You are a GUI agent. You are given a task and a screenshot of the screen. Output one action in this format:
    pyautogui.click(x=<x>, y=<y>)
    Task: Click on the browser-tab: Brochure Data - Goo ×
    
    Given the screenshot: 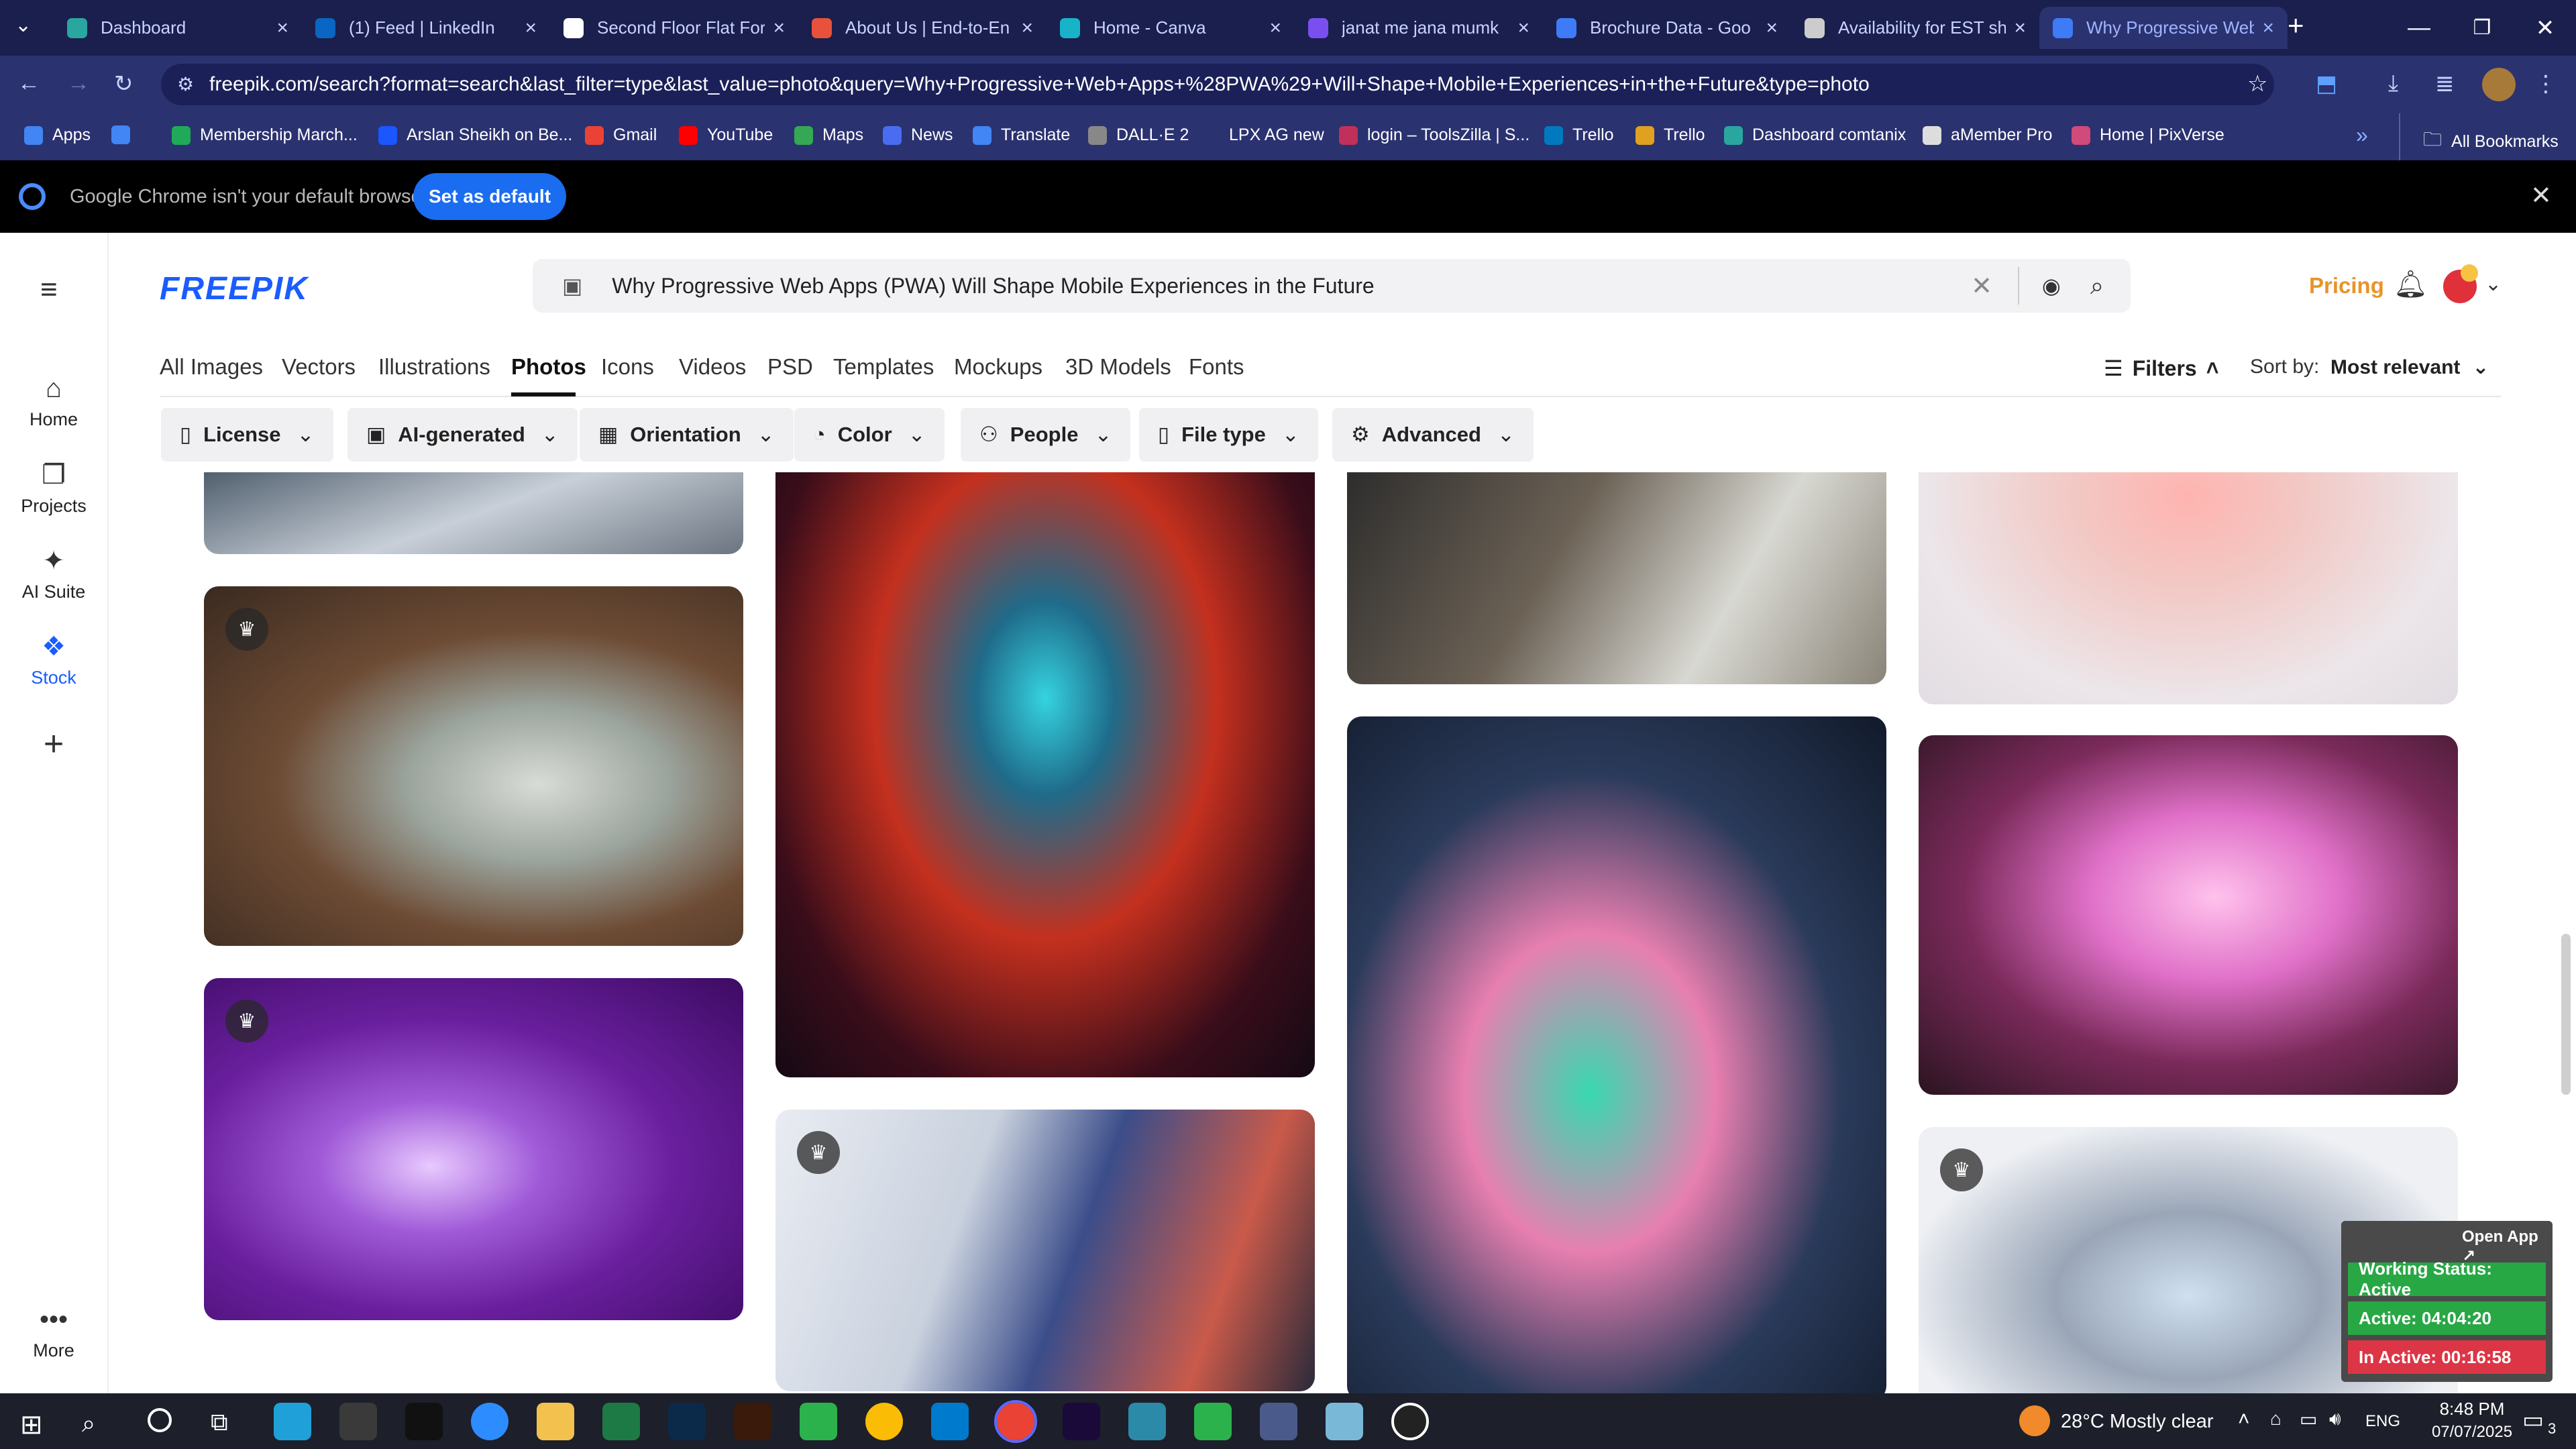 What is the action you would take?
    pyautogui.click(x=1667, y=28)
    